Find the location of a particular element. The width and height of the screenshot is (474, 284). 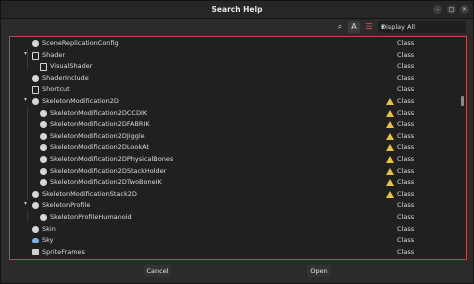

list-item: ▾ Shader Class is located at coordinates (233, 56).